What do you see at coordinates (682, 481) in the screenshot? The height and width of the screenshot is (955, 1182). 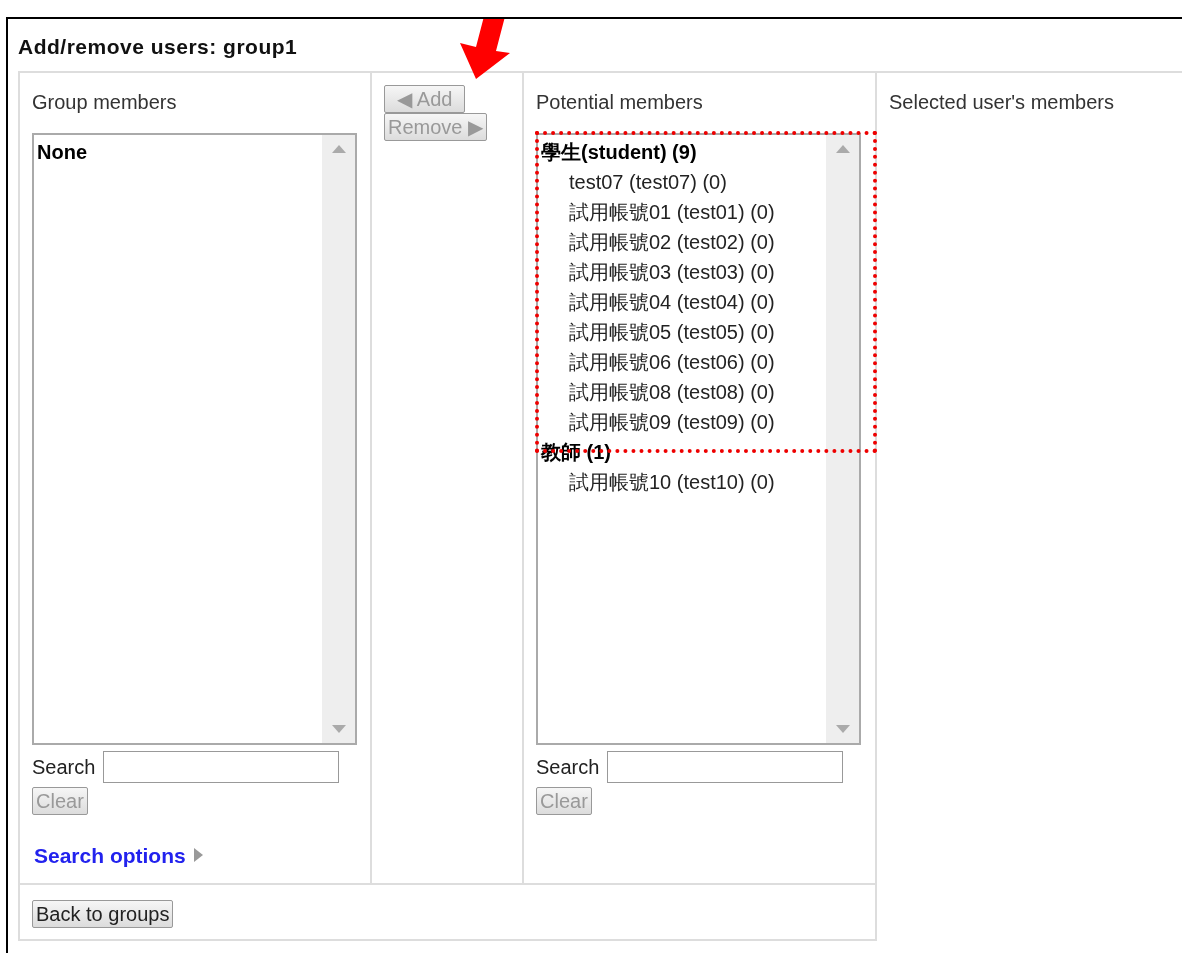 I see `user-option: 試用帳號10 (test10) (0)` at bounding box center [682, 481].